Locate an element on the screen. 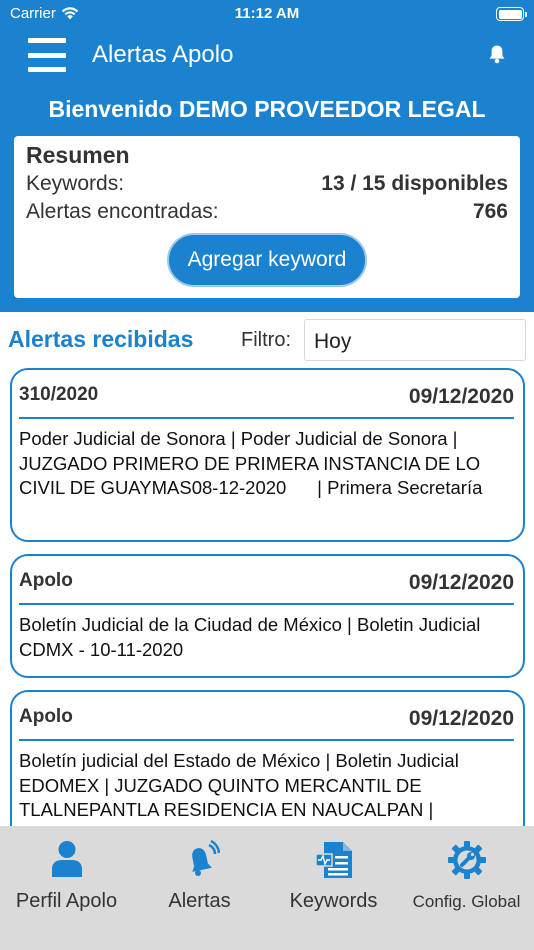 The image size is (534, 950). bell-ringing-icon is located at coordinates (205, 858).